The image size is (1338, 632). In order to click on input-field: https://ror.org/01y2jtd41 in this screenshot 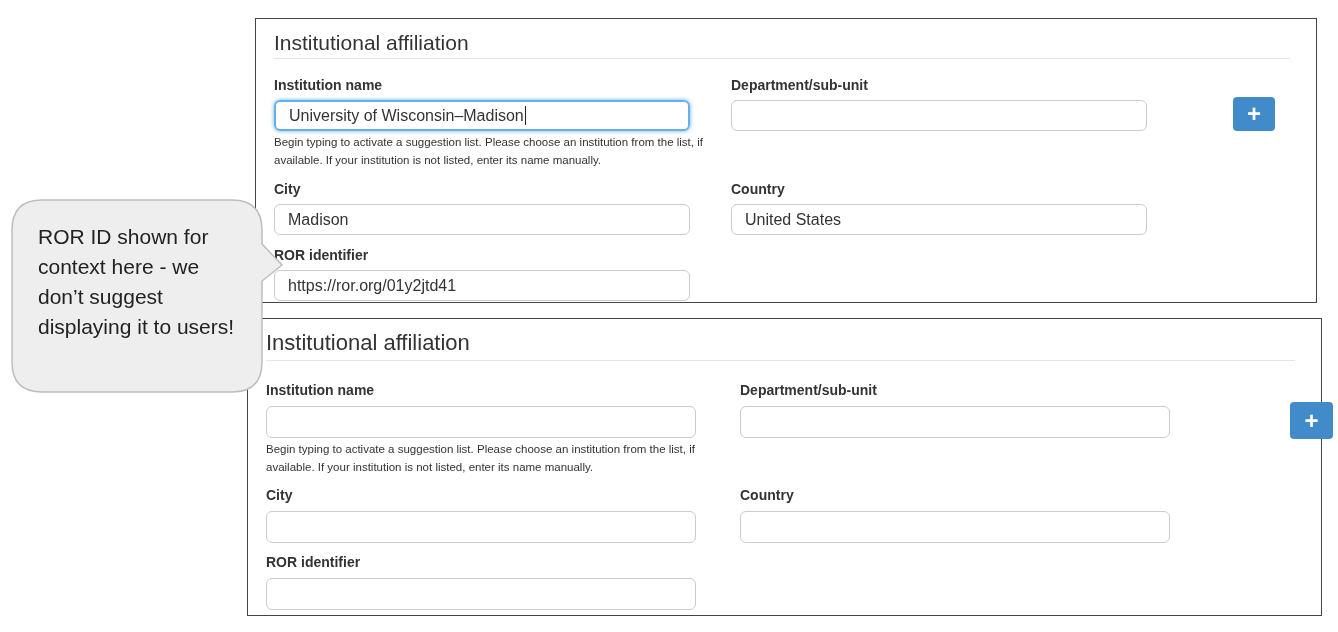, I will do `click(482, 285)`.